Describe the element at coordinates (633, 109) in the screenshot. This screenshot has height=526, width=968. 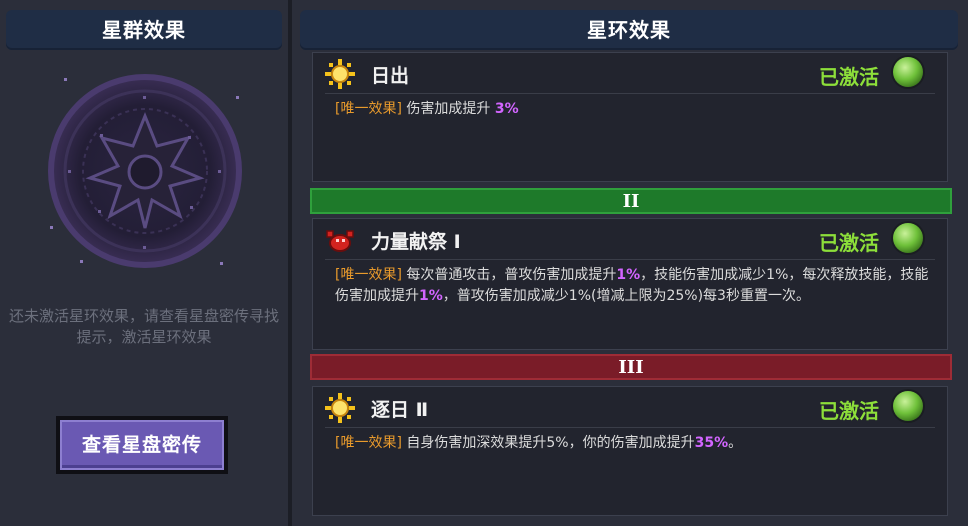
I see `effect-description: [唯一效果] 伤害加成提升 3%` at that location.